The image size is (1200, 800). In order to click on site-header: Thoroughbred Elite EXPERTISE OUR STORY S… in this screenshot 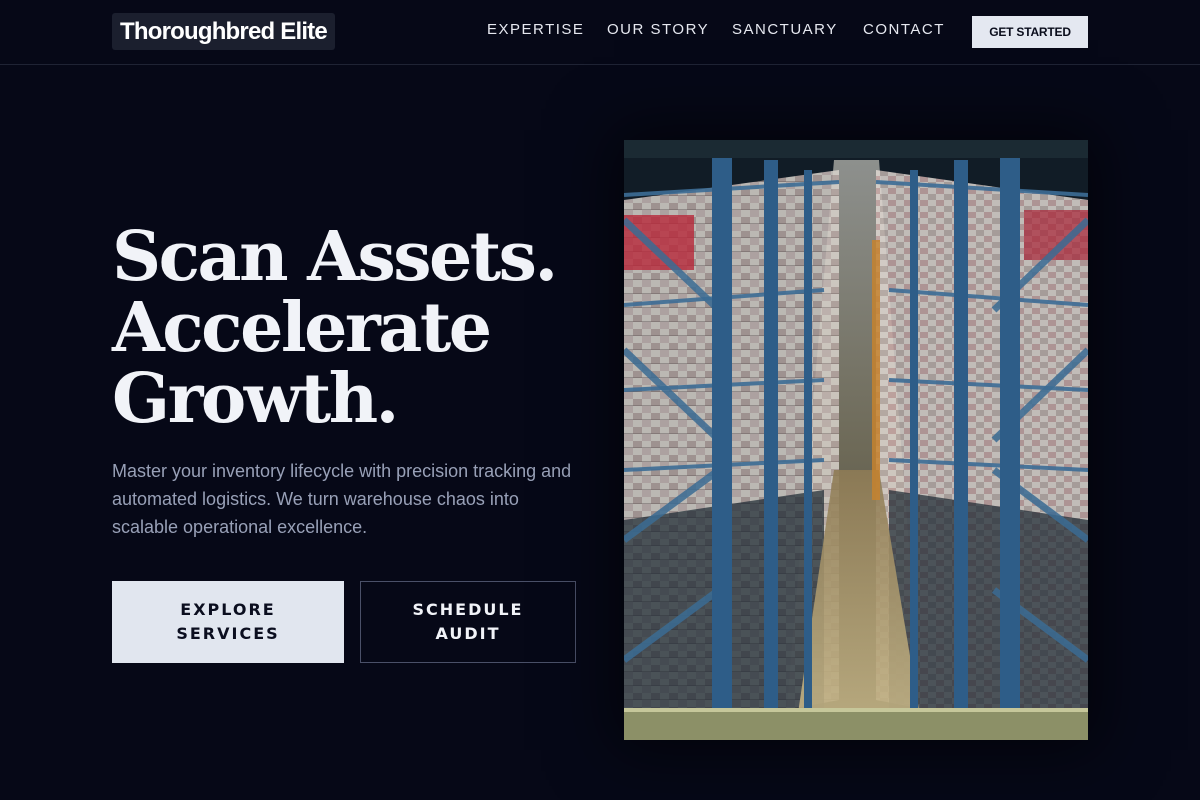, I will do `click(600, 32)`.